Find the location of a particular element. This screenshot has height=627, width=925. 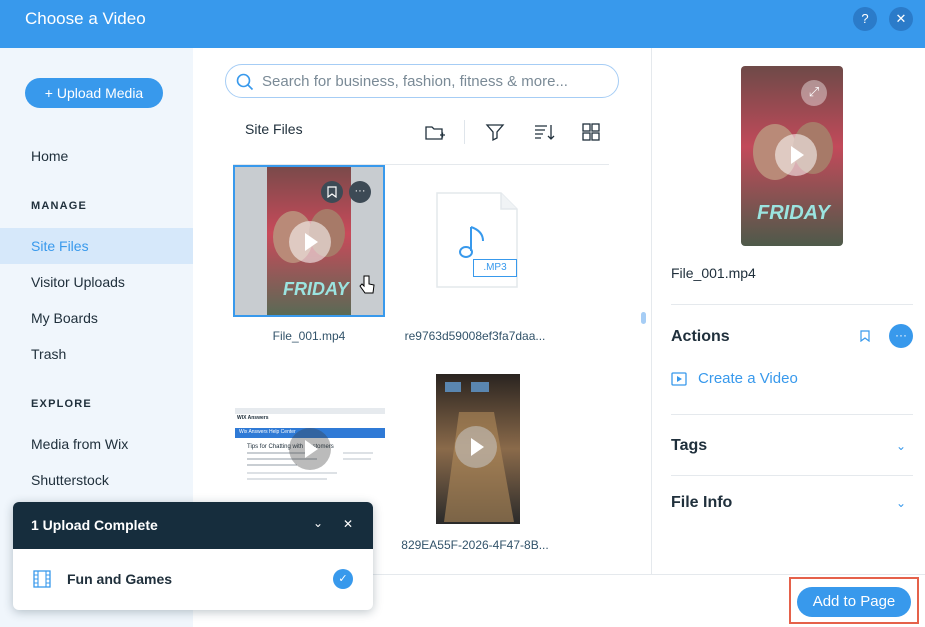

screenshot-banner: Wix Answers Help Center is located at coordinates (267, 432).